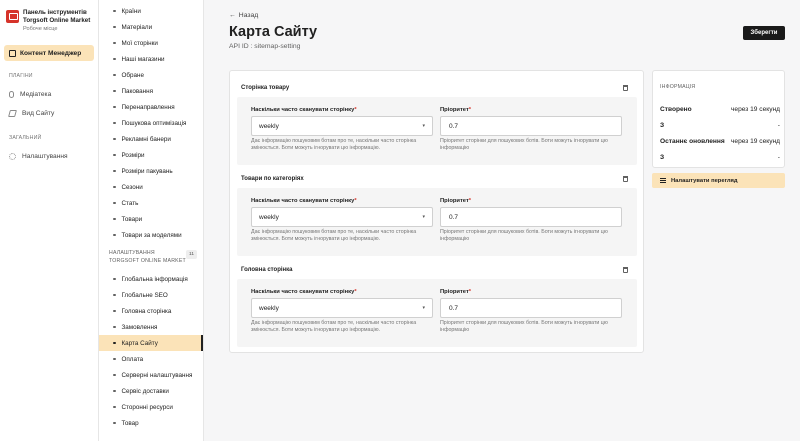 This screenshot has height=441, width=800. I want to click on tree-item-favorites: Обране, so click(151, 75).